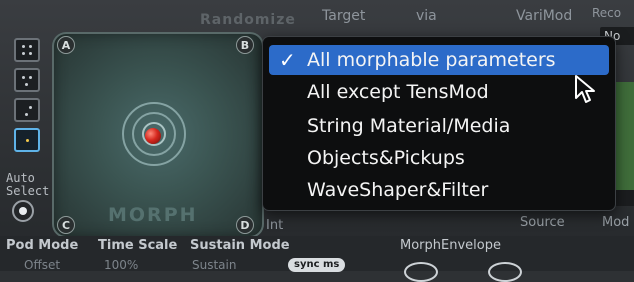 Image resolution: width=634 pixels, height=282 pixels. Describe the element at coordinates (616, 222) in the screenshot. I see `mod-label: Mod` at that location.